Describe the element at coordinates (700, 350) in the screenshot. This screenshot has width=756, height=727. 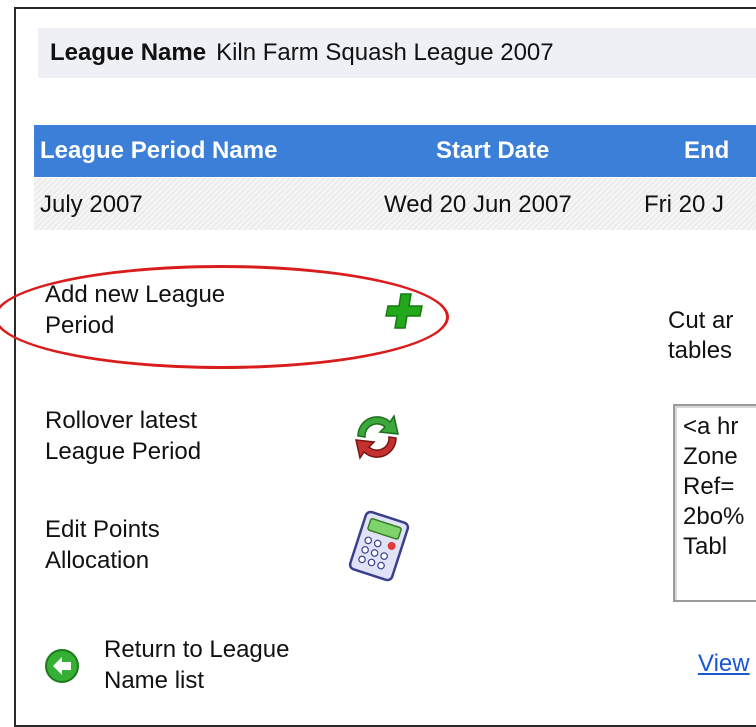
I see `embed-instructions-line2: tables` at that location.